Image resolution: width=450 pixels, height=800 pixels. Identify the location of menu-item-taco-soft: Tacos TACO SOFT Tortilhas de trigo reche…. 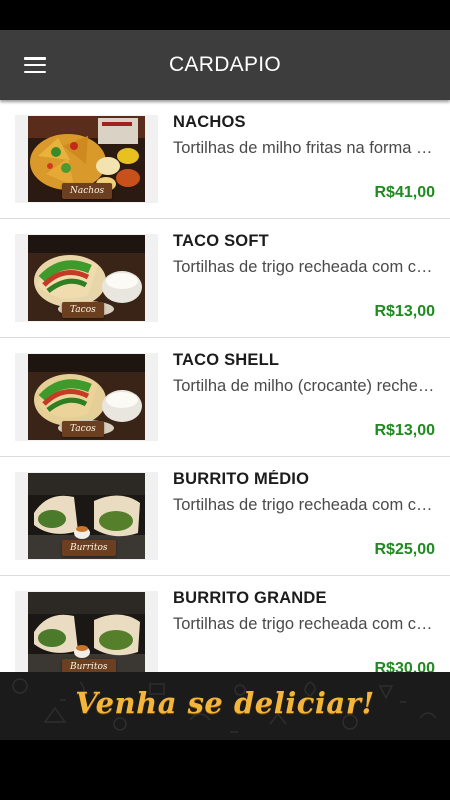
(225, 278).